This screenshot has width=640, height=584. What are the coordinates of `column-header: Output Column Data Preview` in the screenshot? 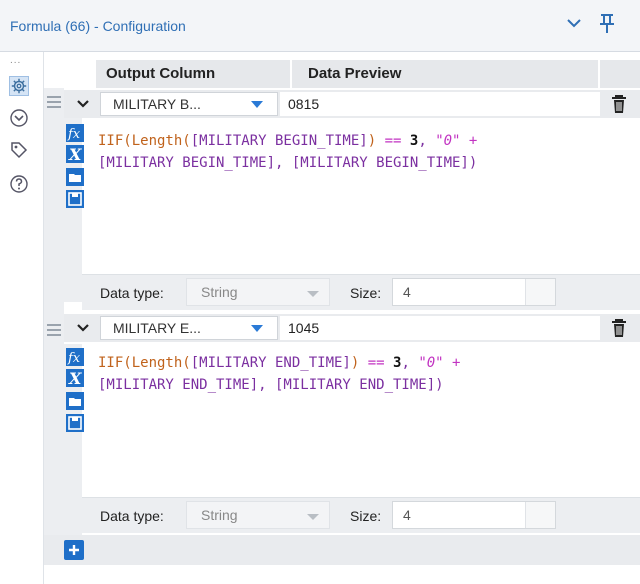 It's located at (342, 74).